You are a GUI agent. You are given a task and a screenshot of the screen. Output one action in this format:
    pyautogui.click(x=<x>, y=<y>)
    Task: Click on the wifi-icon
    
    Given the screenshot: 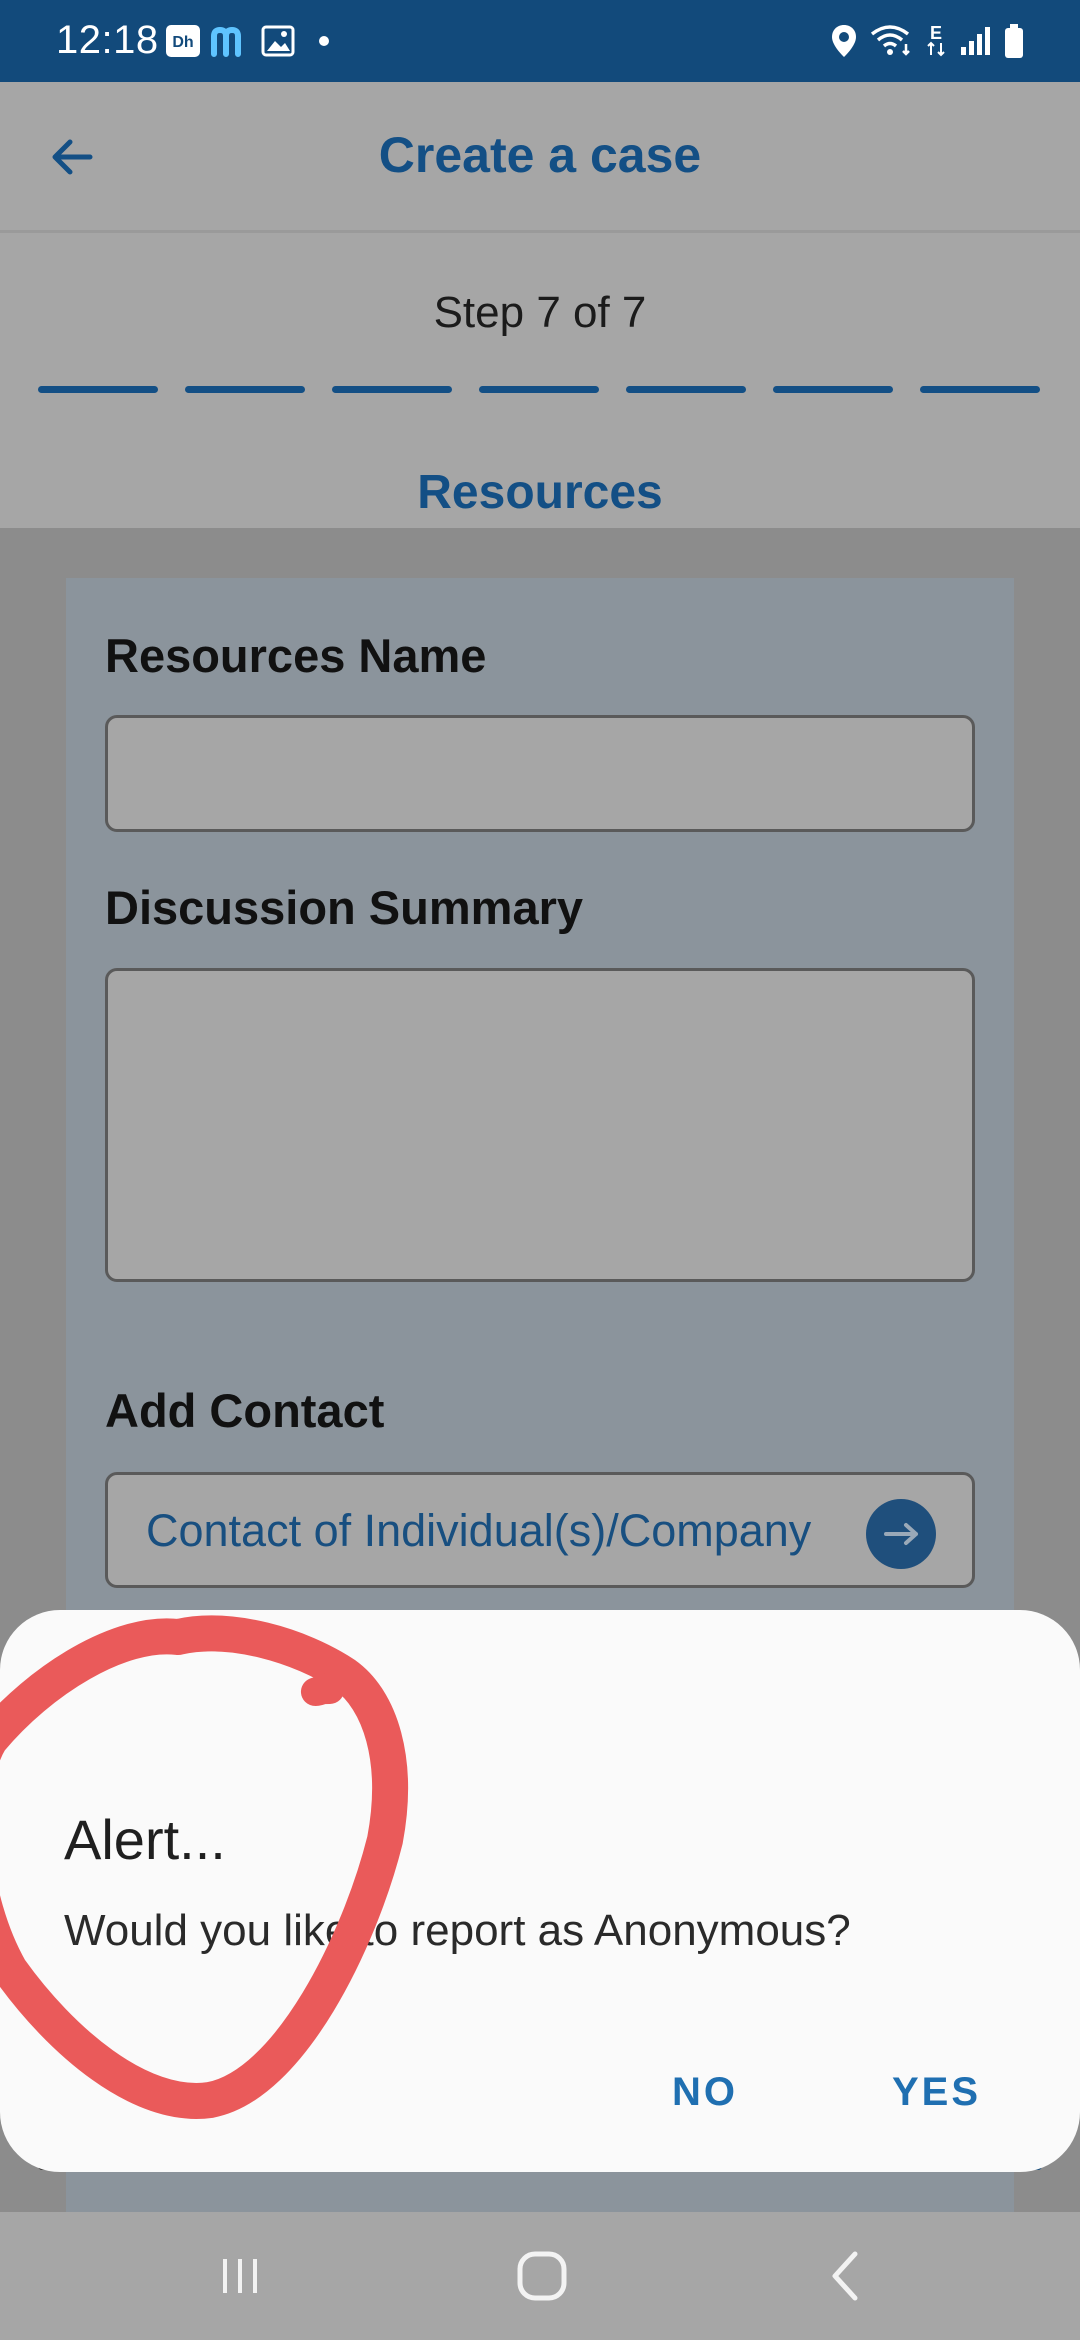 What is the action you would take?
    pyautogui.click(x=892, y=41)
    